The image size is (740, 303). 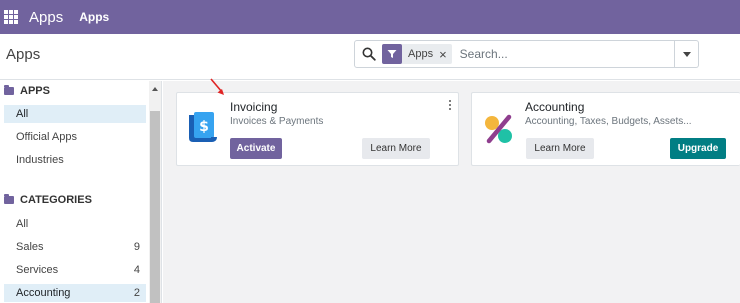 I want to click on sidebar-item-label: Industries, so click(x=40, y=160).